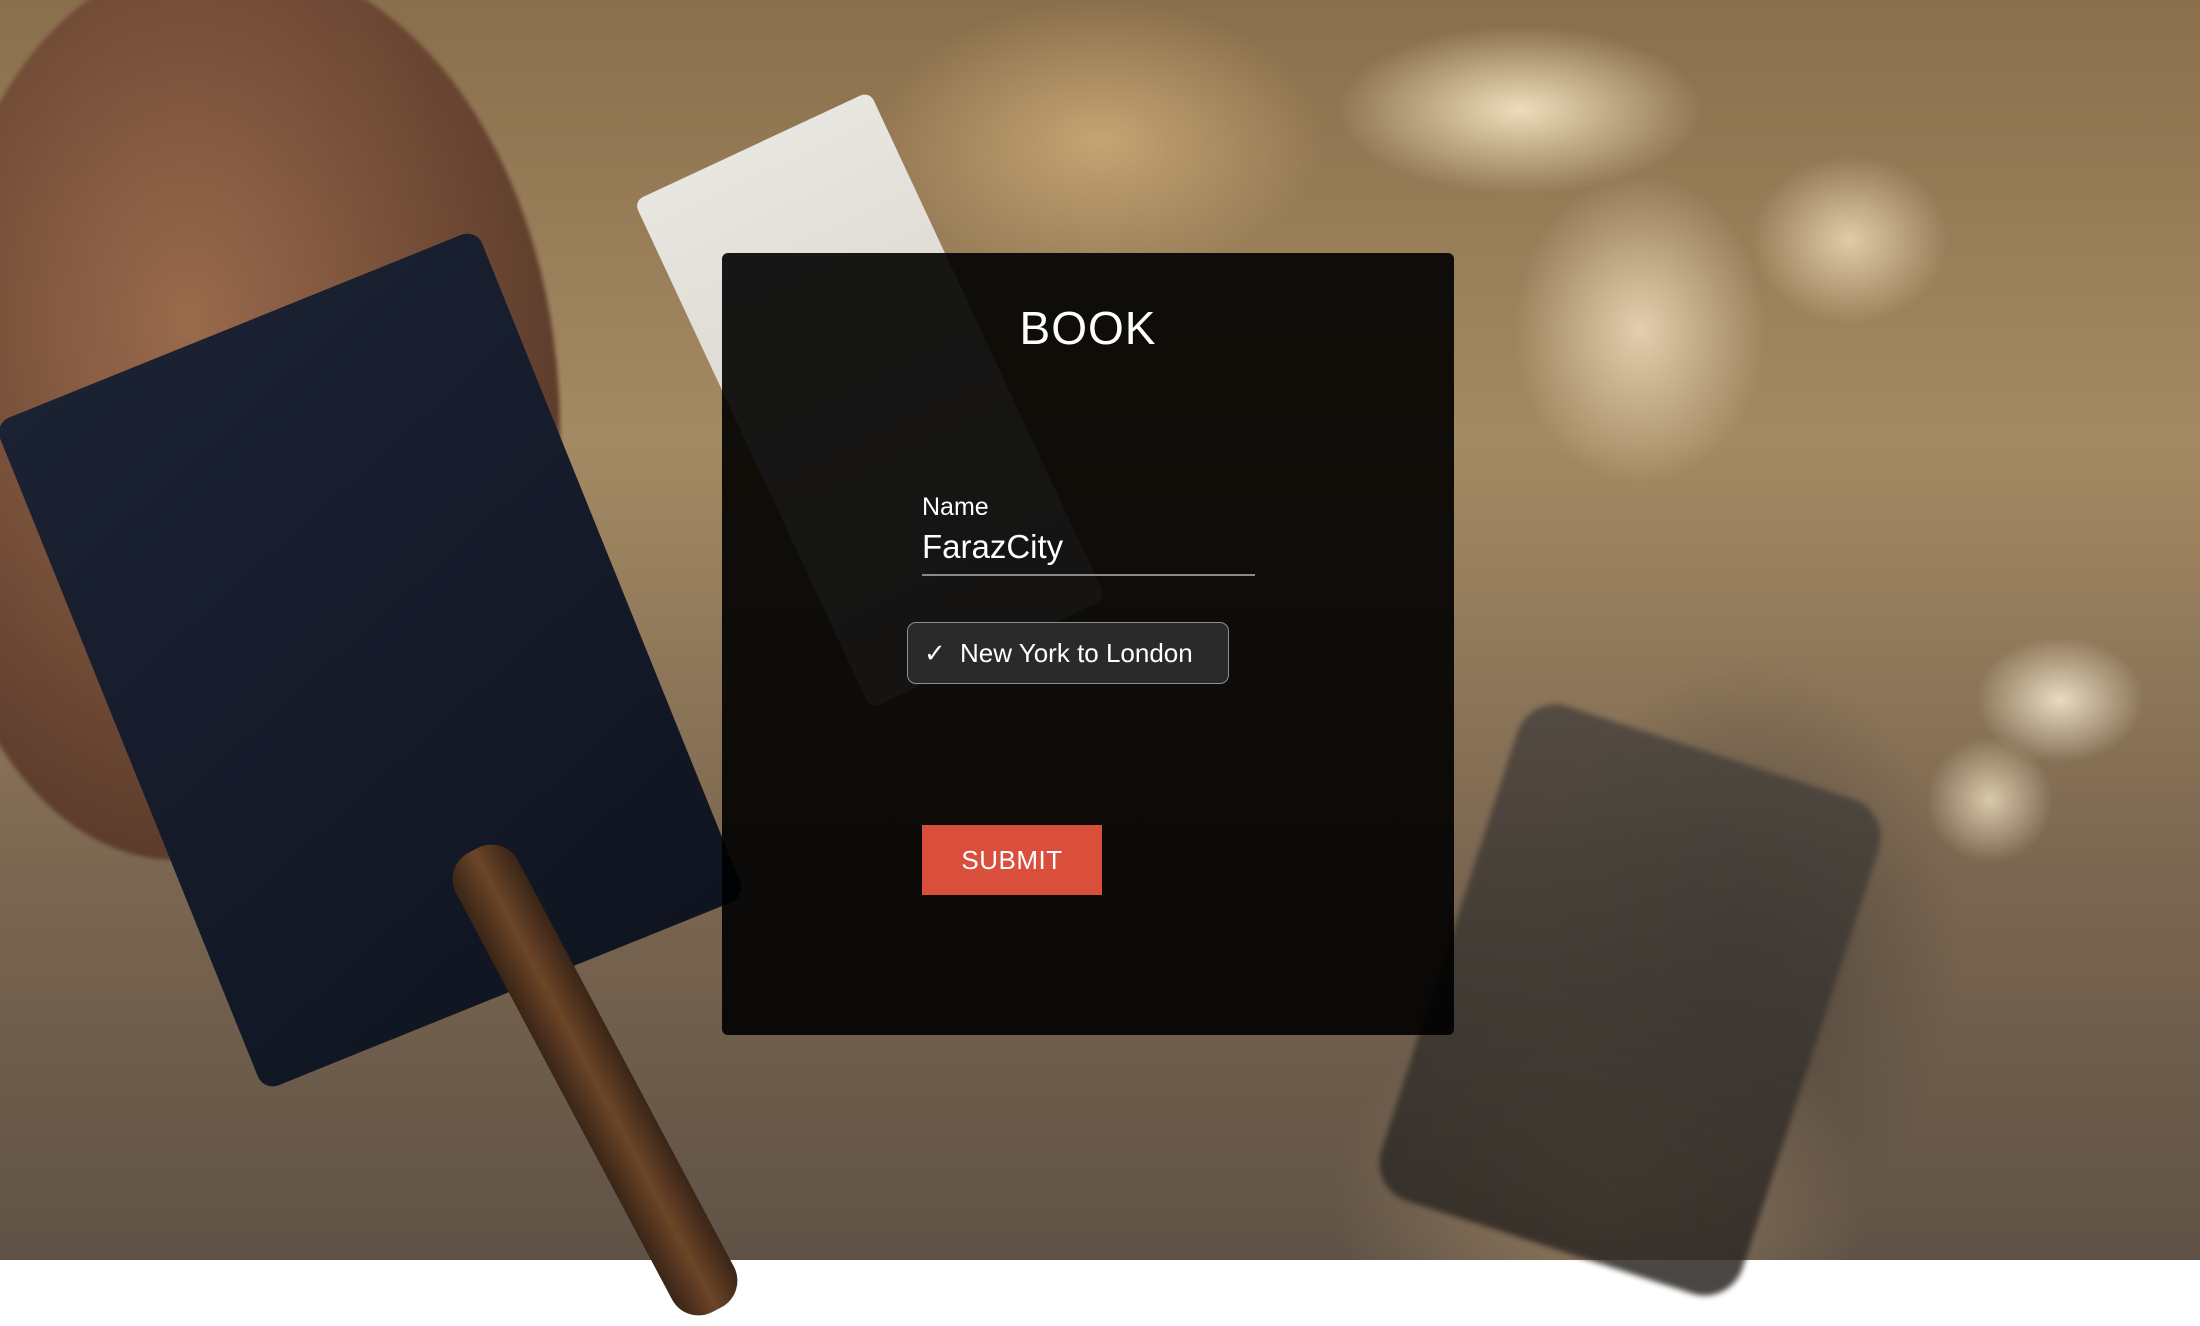  What do you see at coordinates (1012, 860) in the screenshot?
I see `submit-button: SUBMIT` at bounding box center [1012, 860].